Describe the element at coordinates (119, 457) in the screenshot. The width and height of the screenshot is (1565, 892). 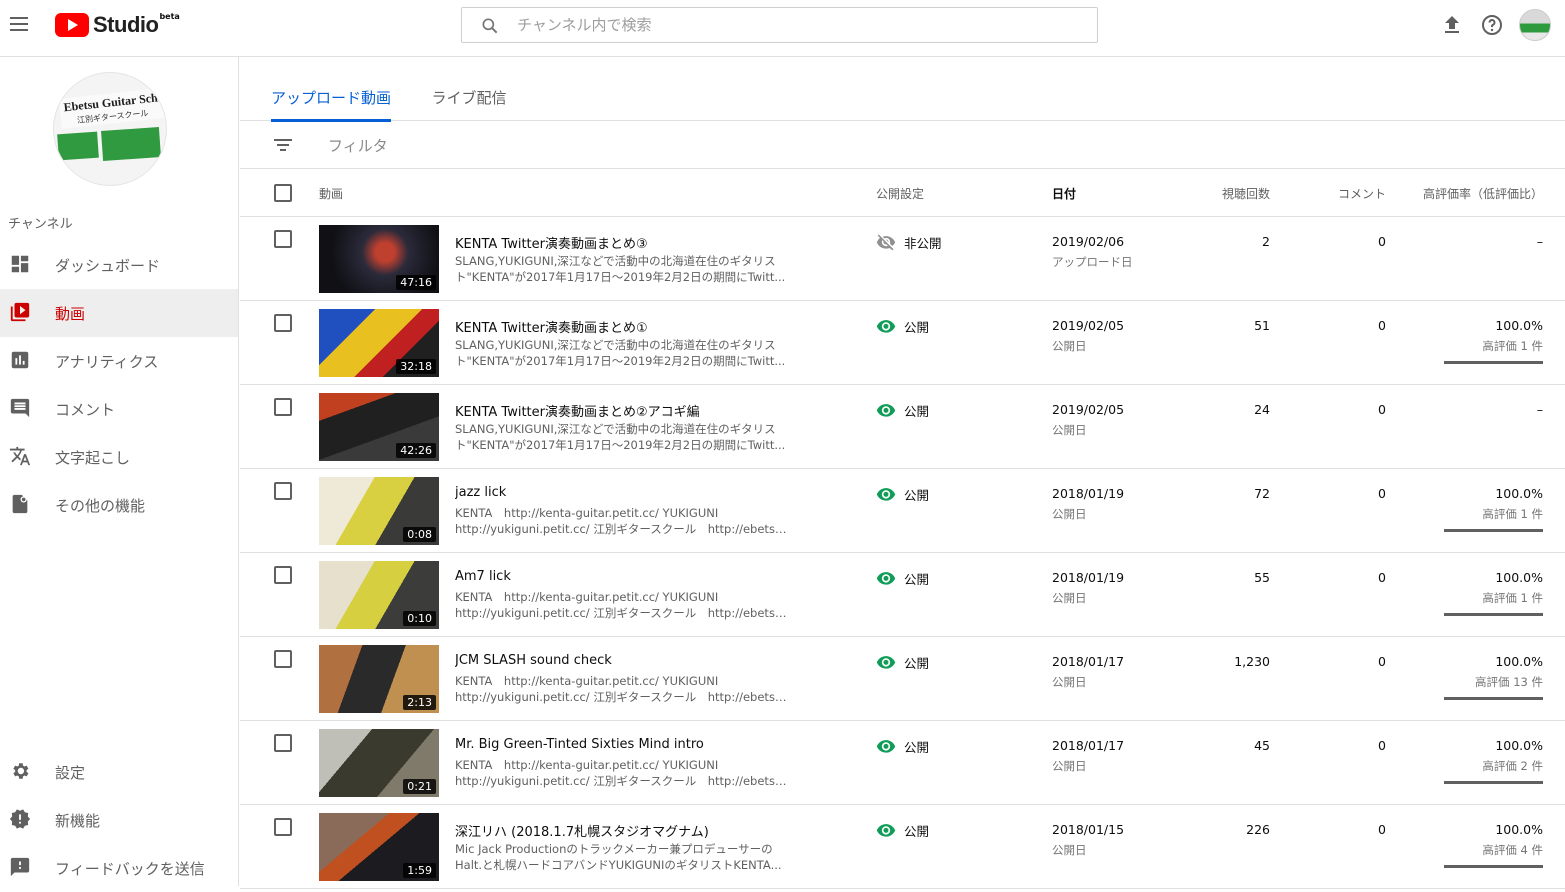
I see `sidebar-item-transcriptions: 文字起こし` at that location.